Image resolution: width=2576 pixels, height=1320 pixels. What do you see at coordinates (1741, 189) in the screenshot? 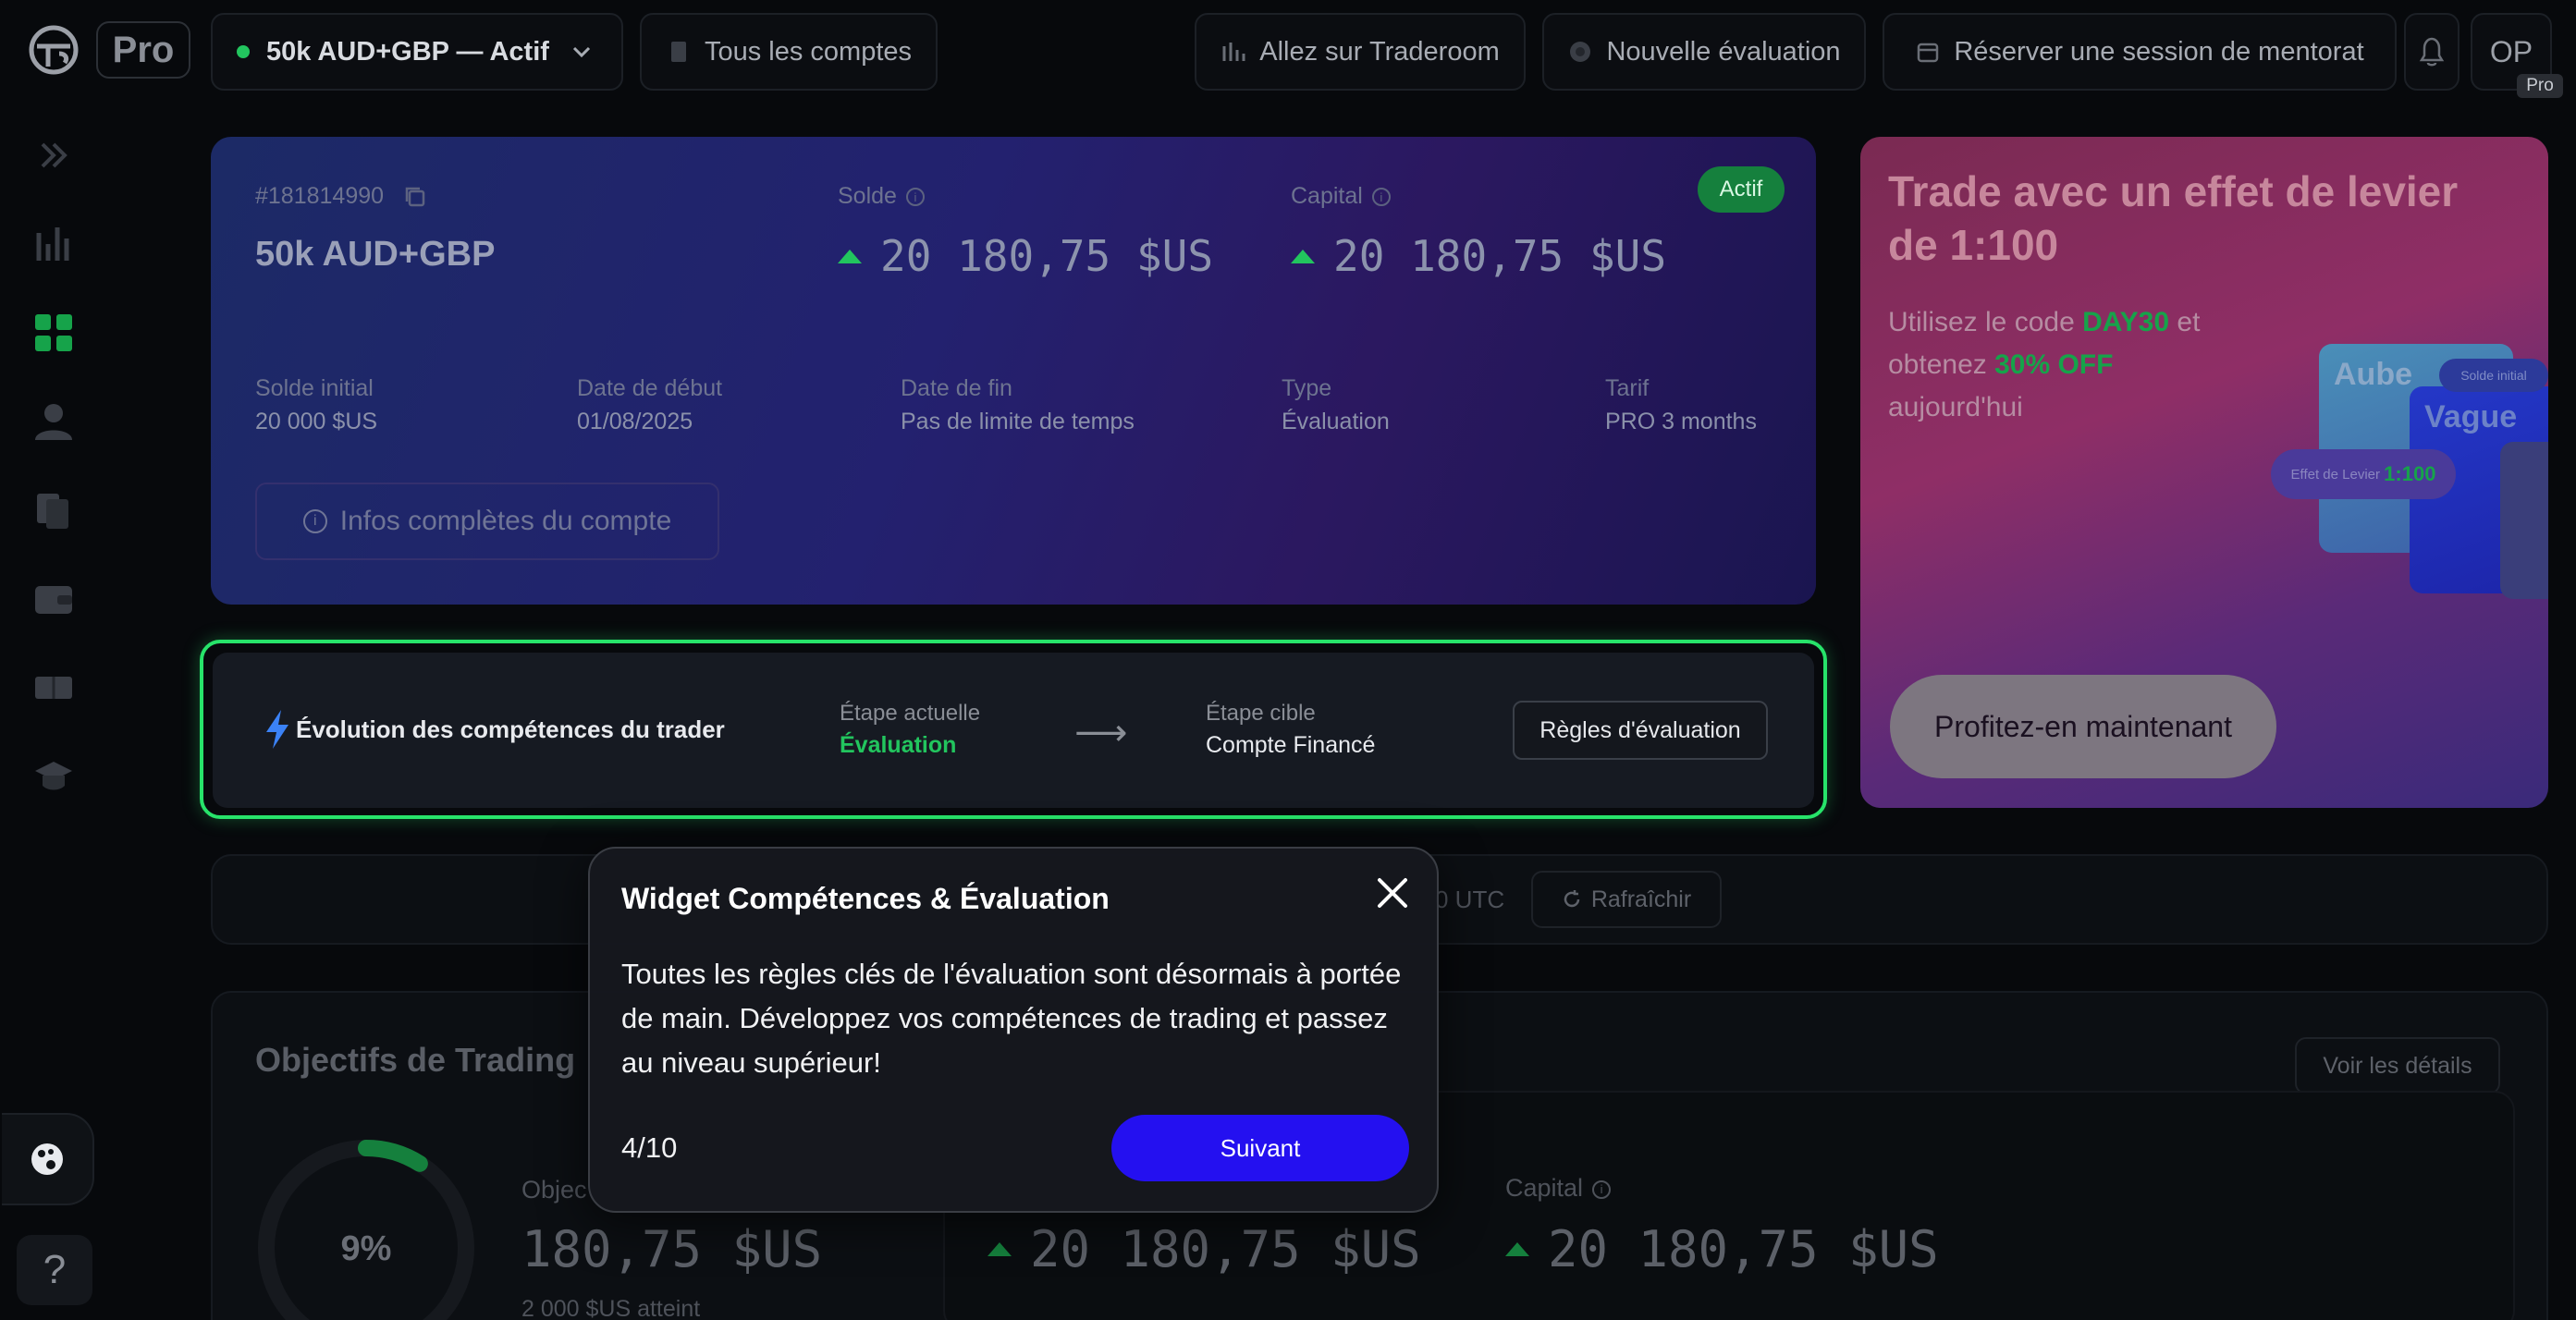
I see `status-badge: Actif` at bounding box center [1741, 189].